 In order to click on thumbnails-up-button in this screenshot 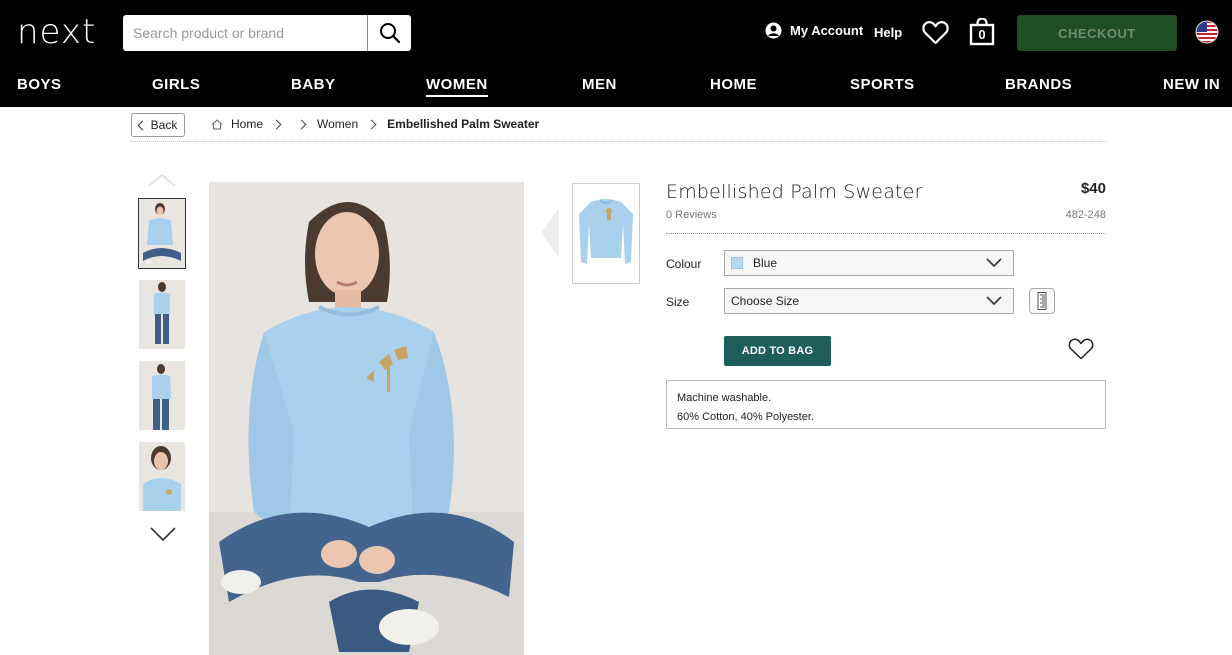, I will do `click(162, 182)`.